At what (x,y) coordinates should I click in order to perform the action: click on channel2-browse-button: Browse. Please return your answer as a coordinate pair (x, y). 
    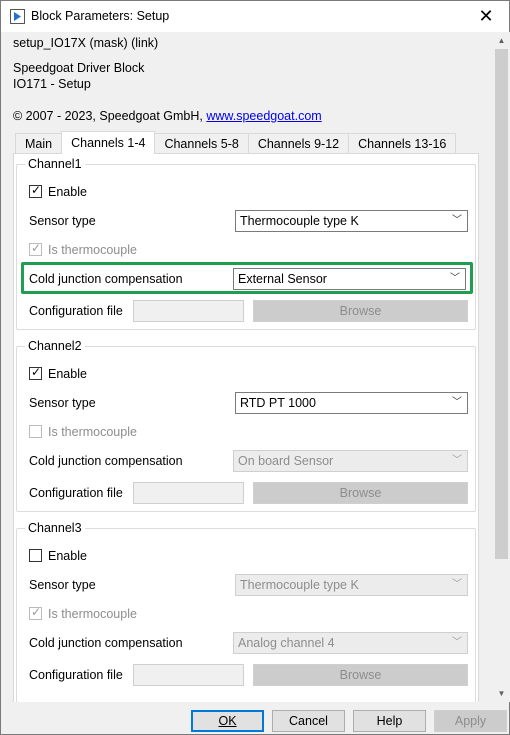
    Looking at the image, I should click on (360, 493).